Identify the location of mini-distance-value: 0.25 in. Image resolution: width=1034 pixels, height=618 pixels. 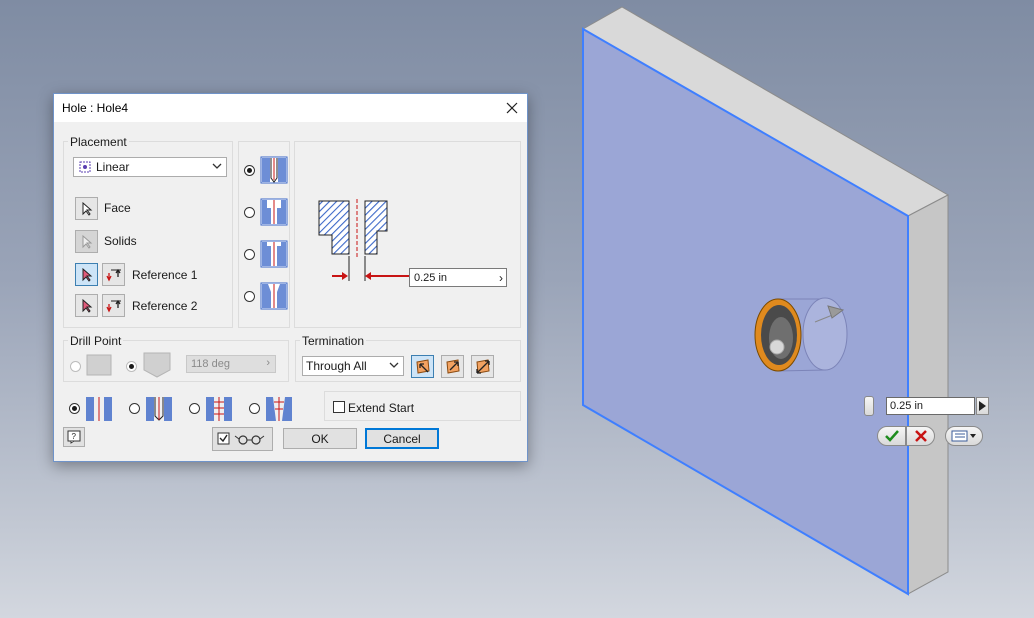
(907, 406).